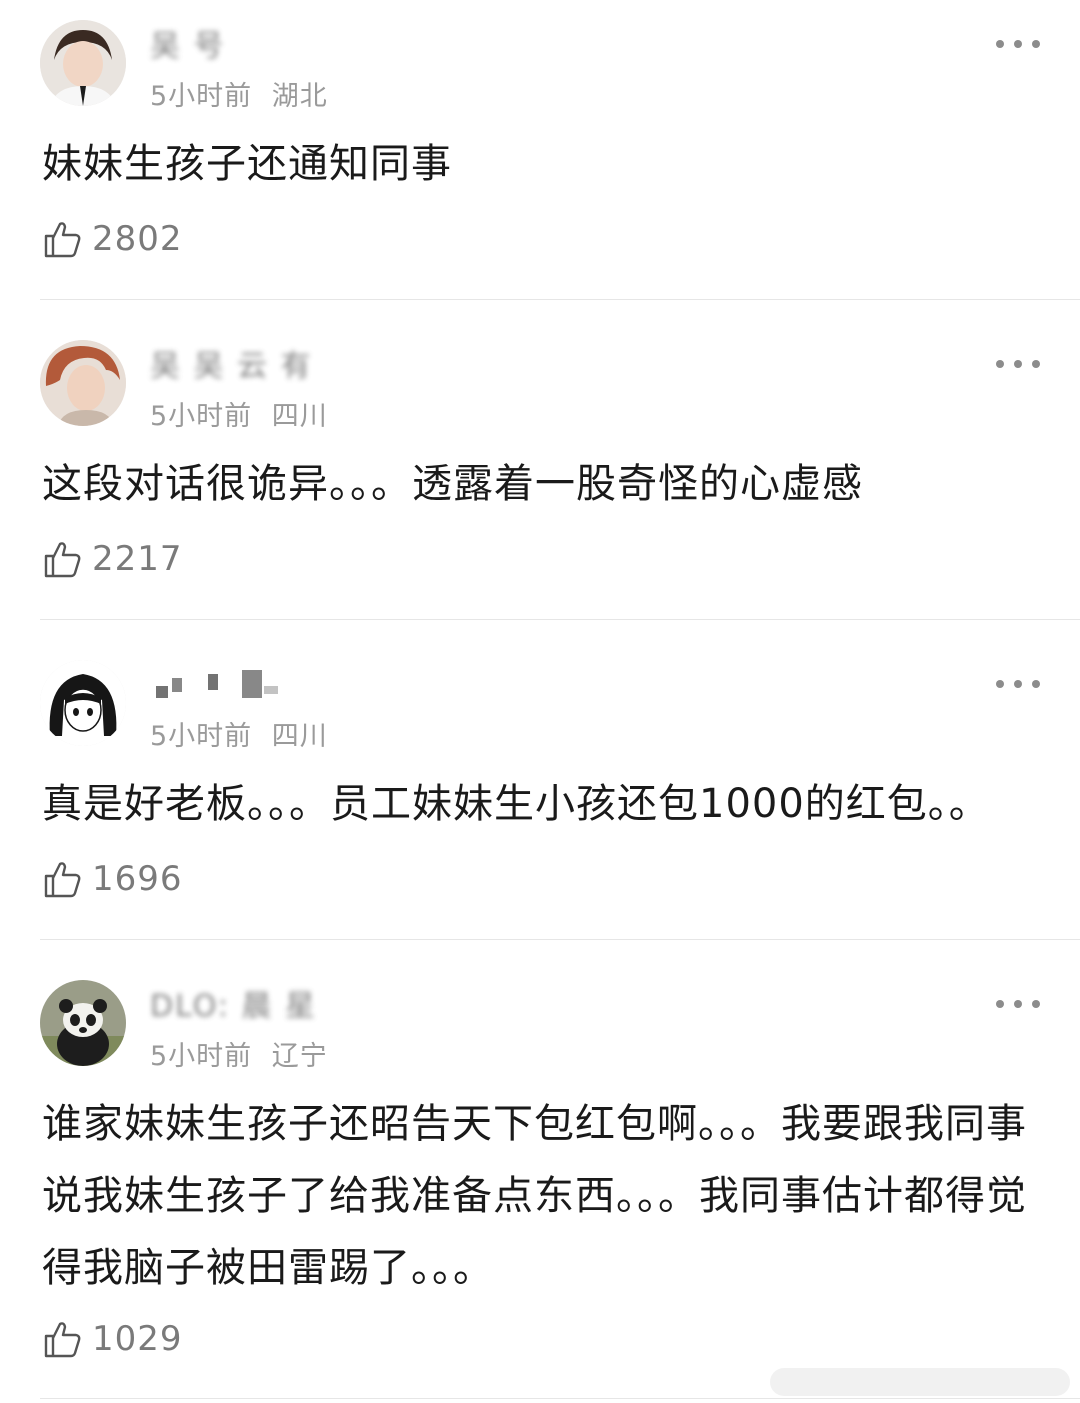 The height and width of the screenshot is (1403, 1080). What do you see at coordinates (920, 1382) in the screenshot?
I see `watermark-bar` at bounding box center [920, 1382].